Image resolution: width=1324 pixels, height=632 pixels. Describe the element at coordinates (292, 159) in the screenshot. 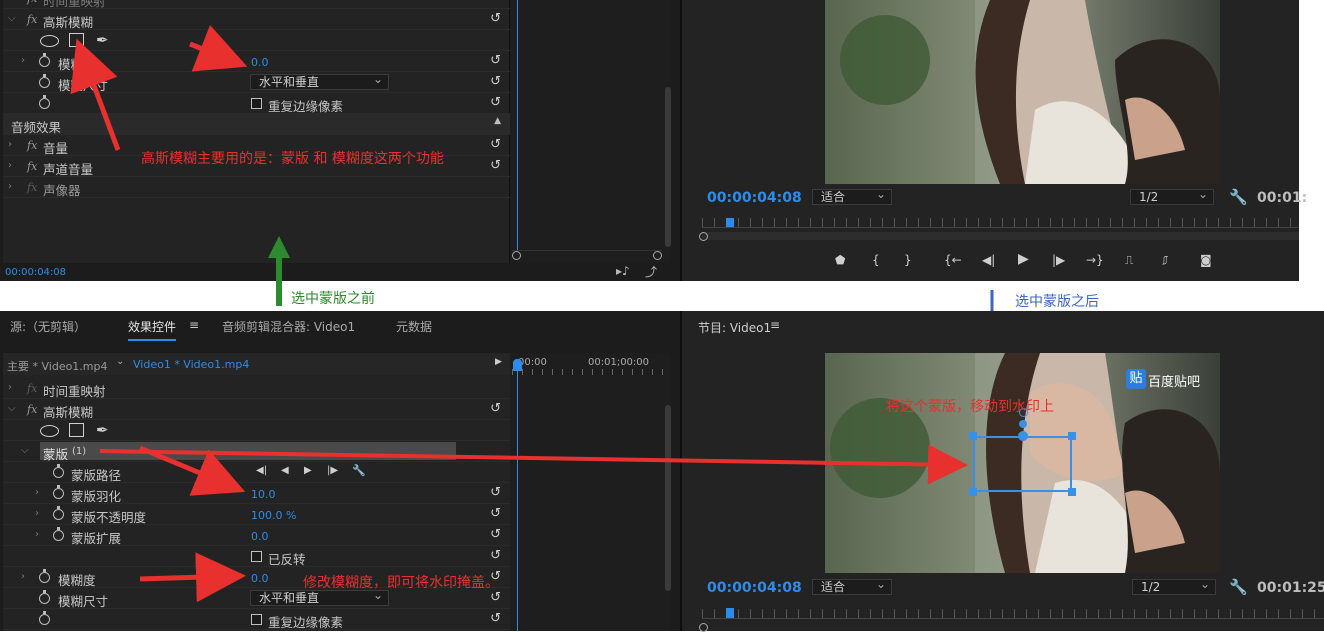

I see `note-main-features: 高斯模糊主要用的是：蒙版 和 模糊度这两个功能` at that location.